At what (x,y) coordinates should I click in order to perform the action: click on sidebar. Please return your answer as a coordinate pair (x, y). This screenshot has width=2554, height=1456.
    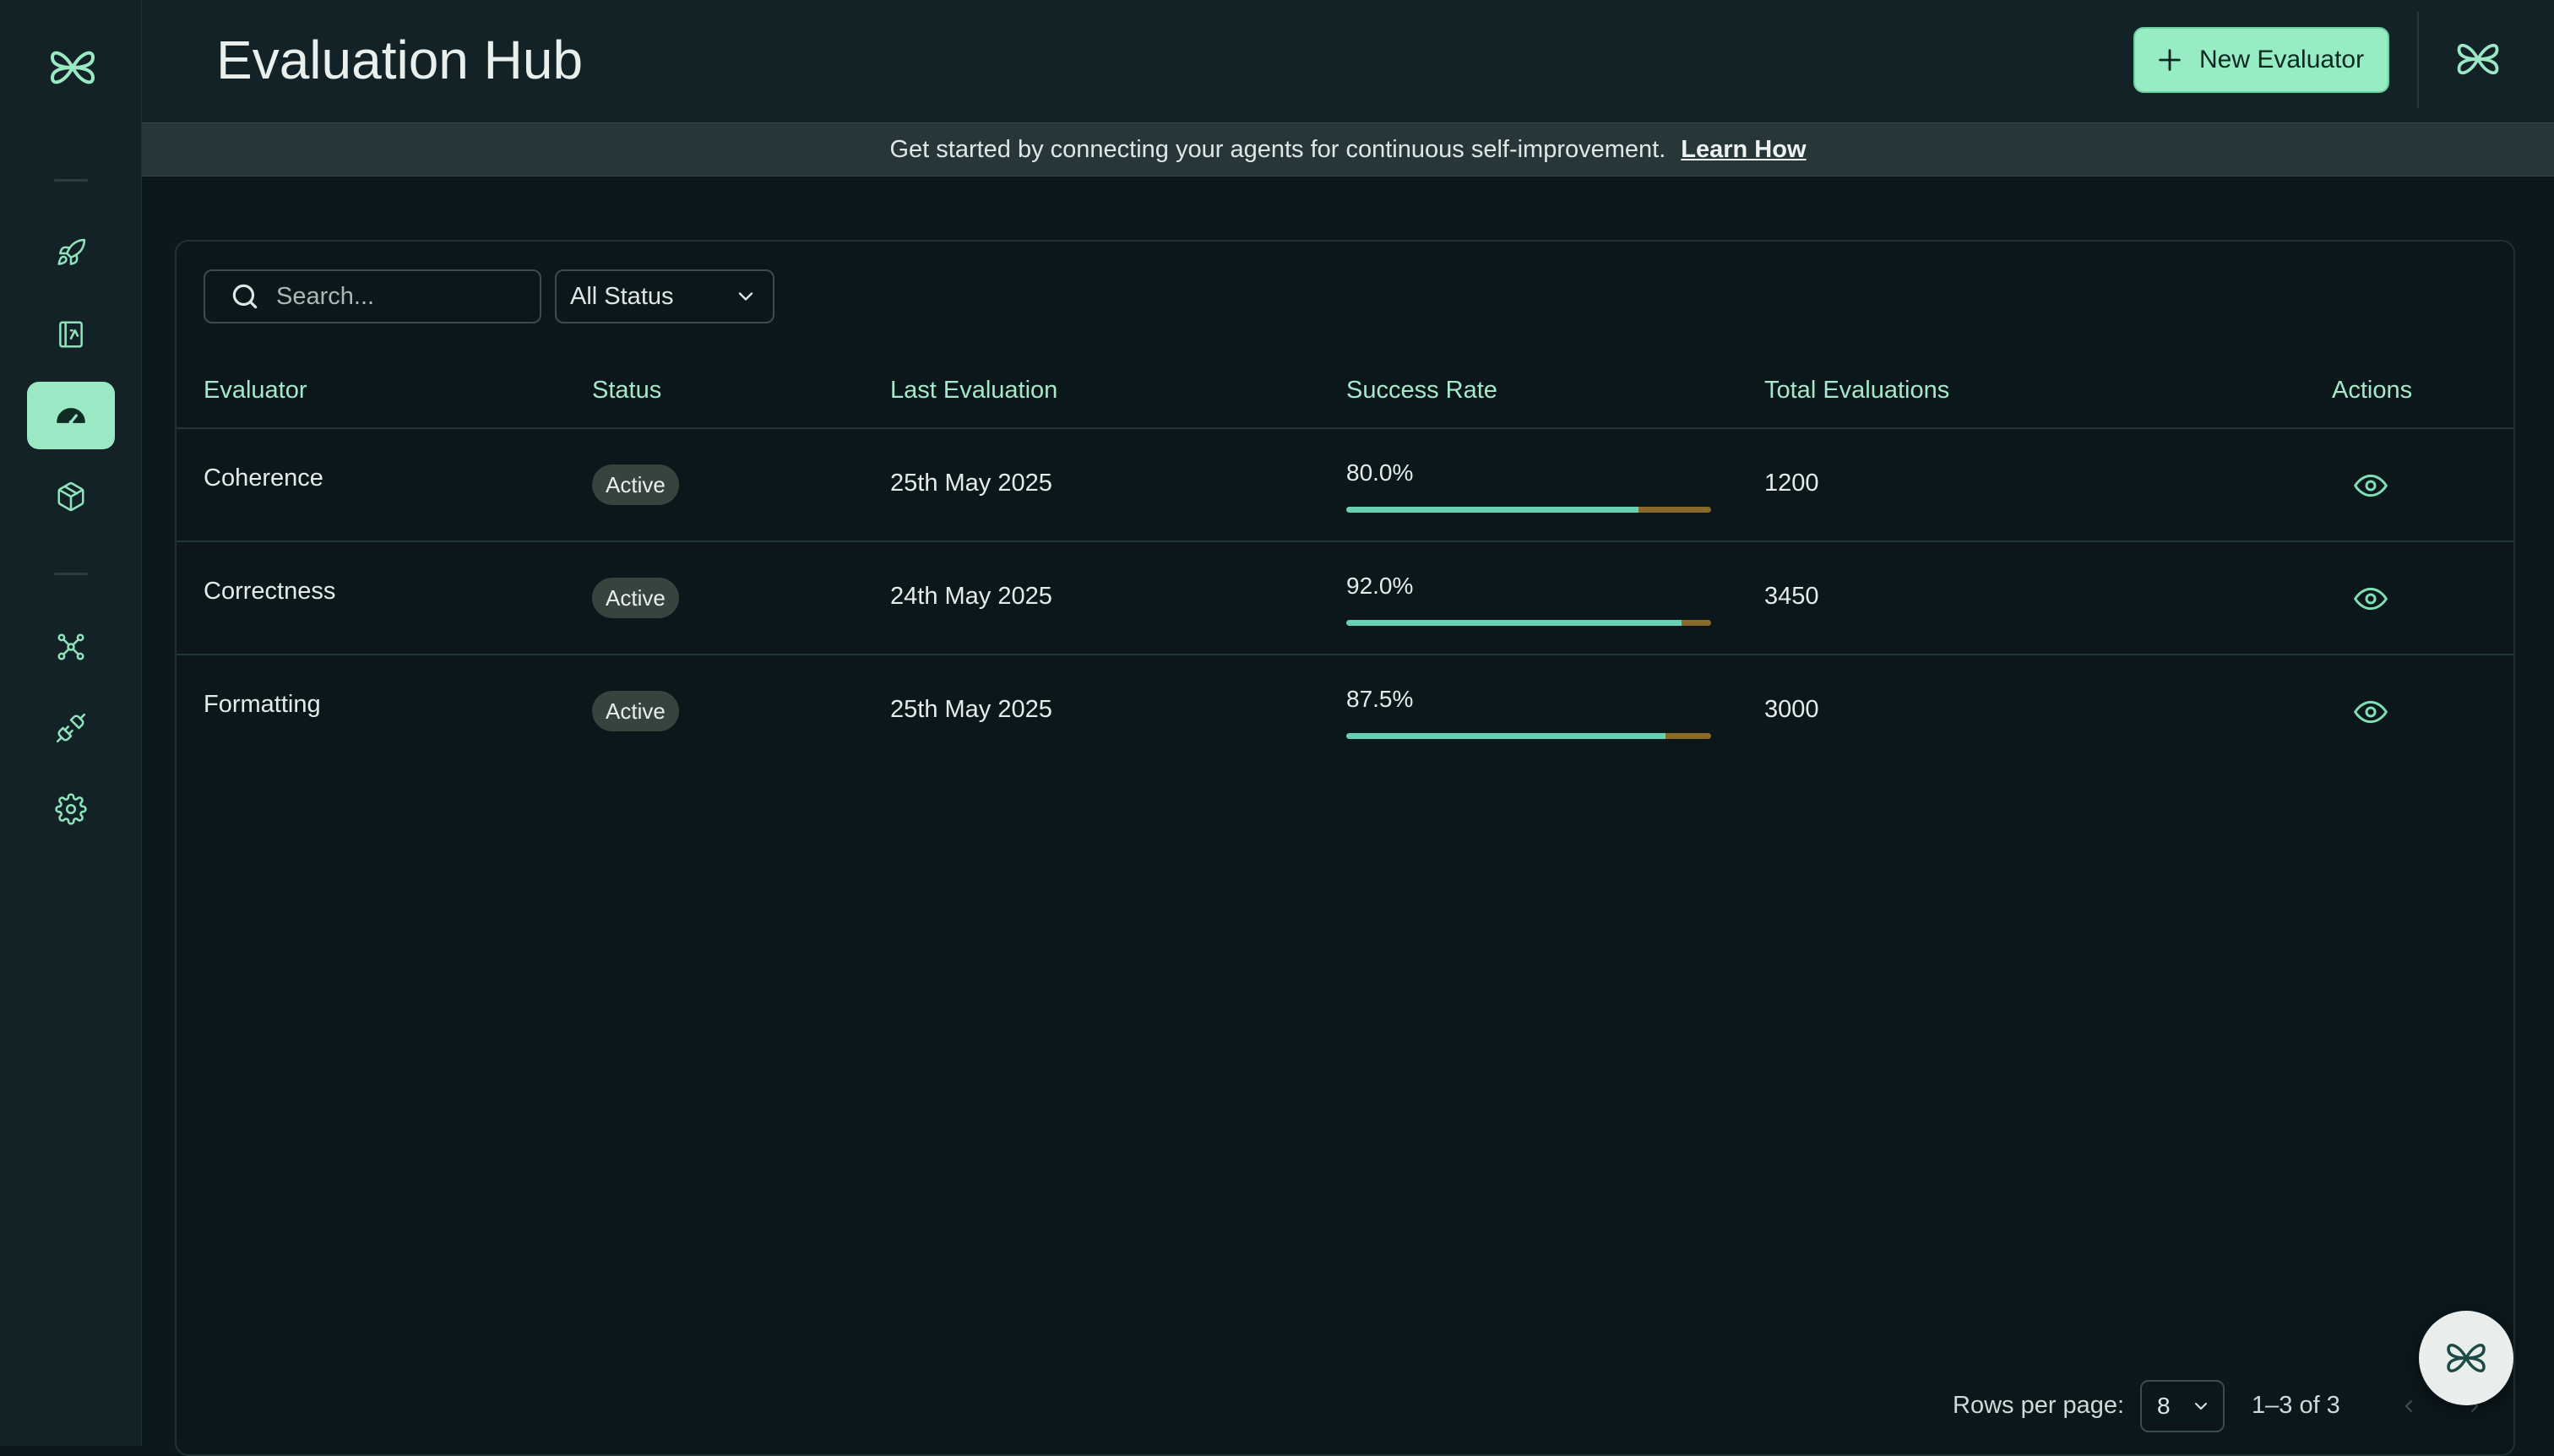
    Looking at the image, I should click on (71, 723).